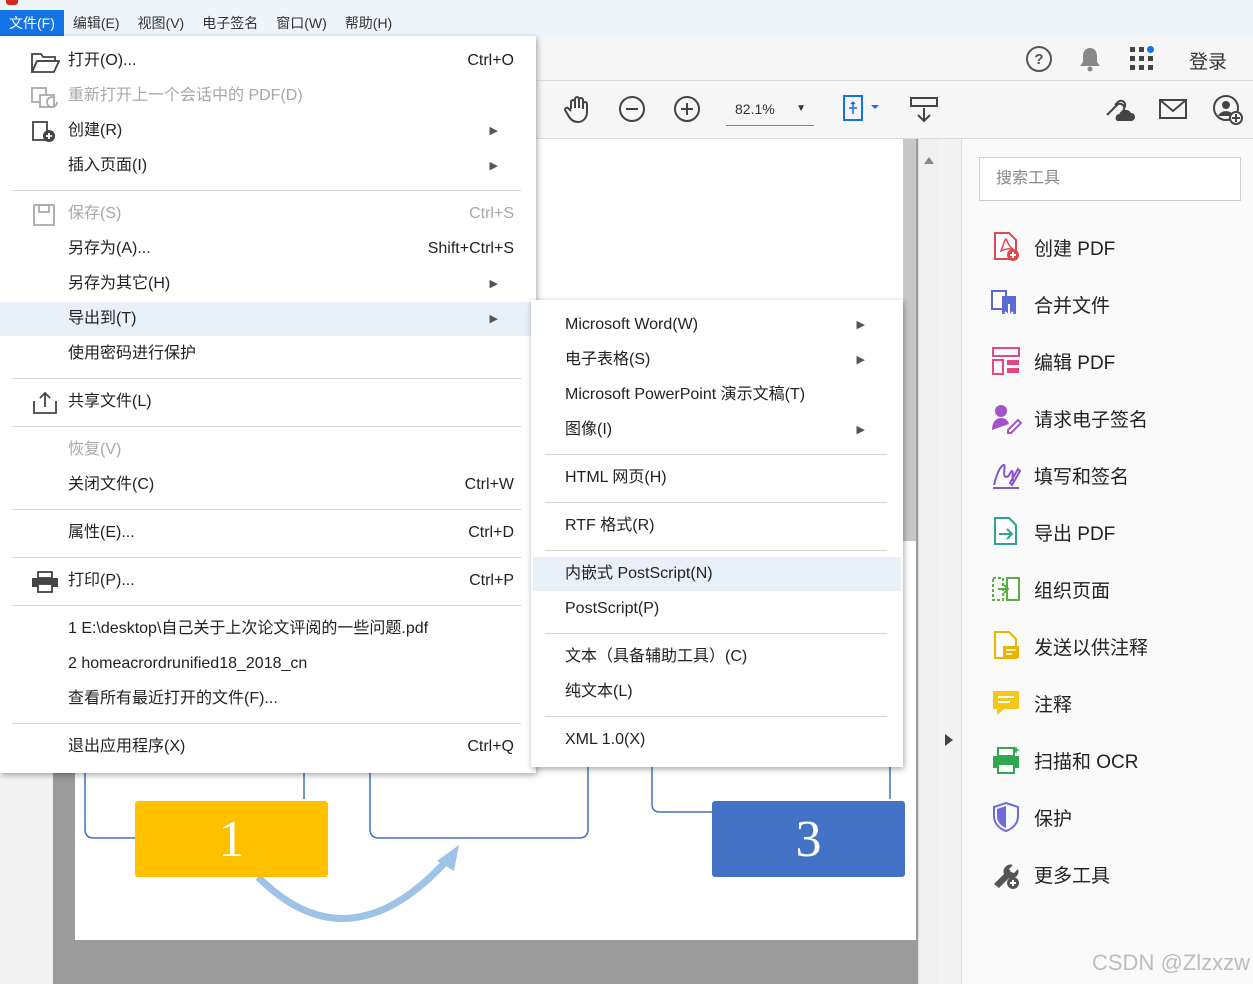  Describe the element at coordinates (1228, 110) in the screenshot. I see `add-user-icon` at that location.